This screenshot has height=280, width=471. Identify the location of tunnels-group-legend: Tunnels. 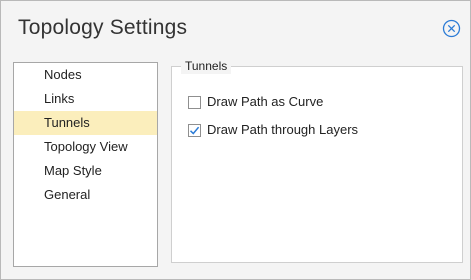
(206, 66).